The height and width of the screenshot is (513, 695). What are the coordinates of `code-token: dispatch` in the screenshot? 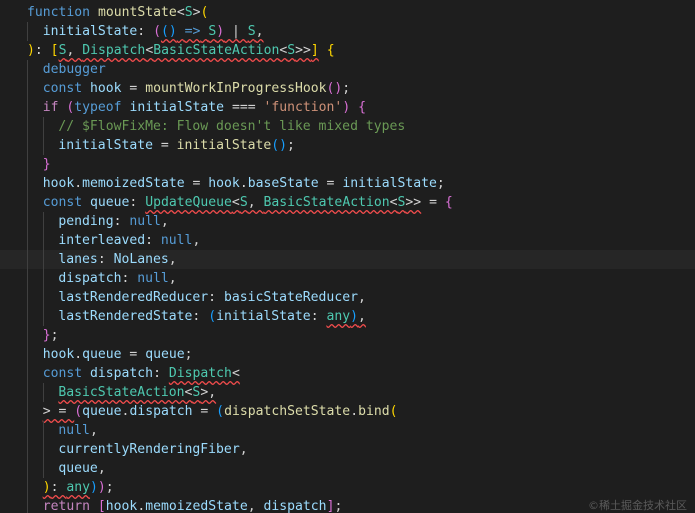 It's located at (90, 278).